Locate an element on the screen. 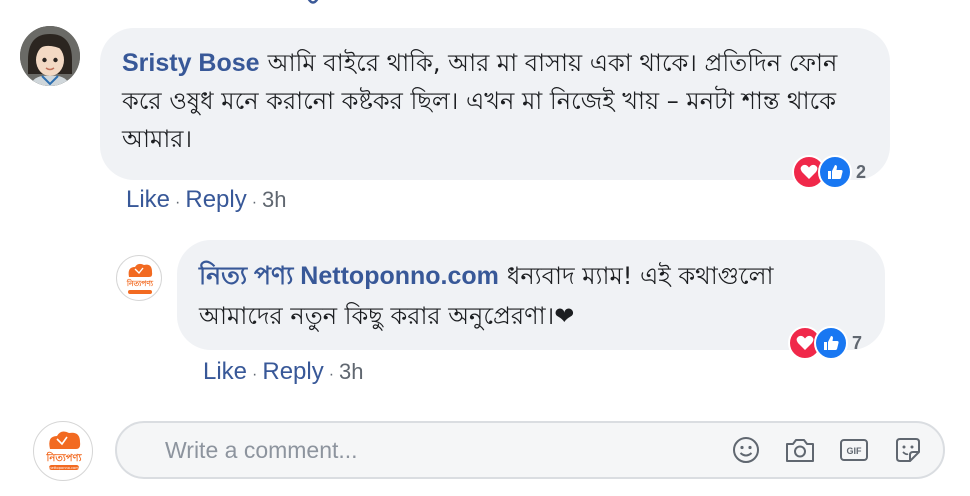 The height and width of the screenshot is (496, 970). avatar-nettoponno: নিত্যপণ্য is located at coordinates (139, 278).